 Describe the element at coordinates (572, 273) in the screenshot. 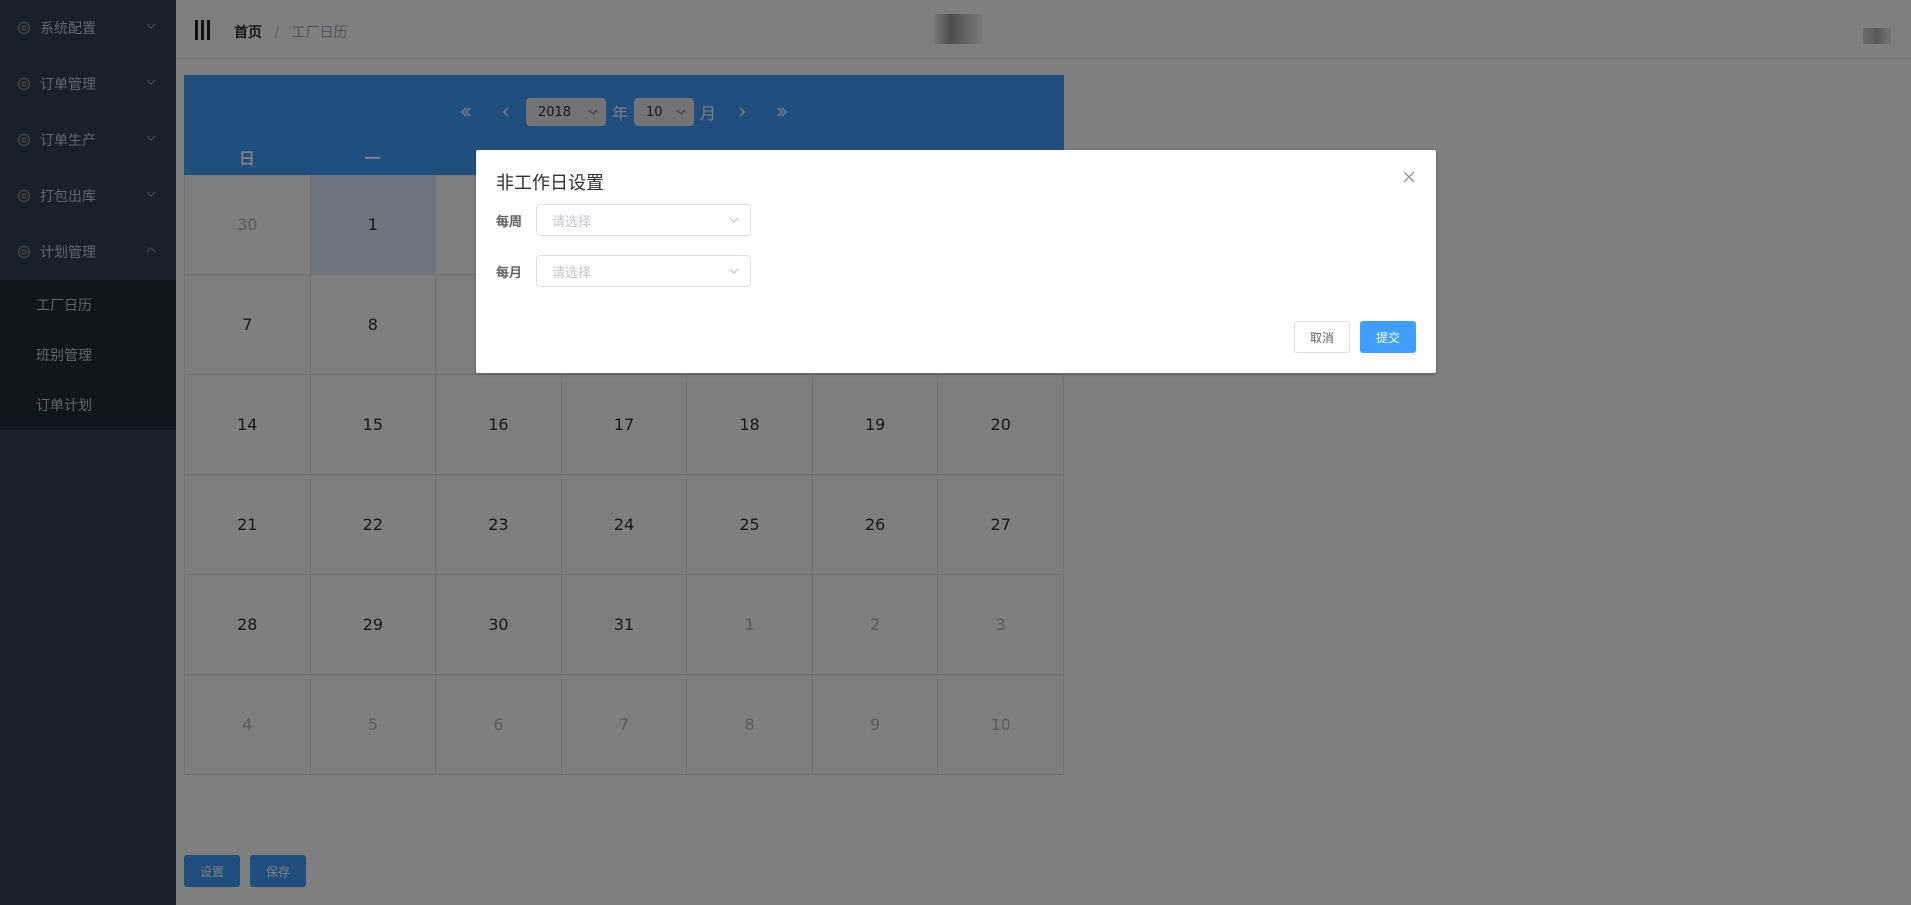

I see `monthly-placeholder: 请选择` at that location.